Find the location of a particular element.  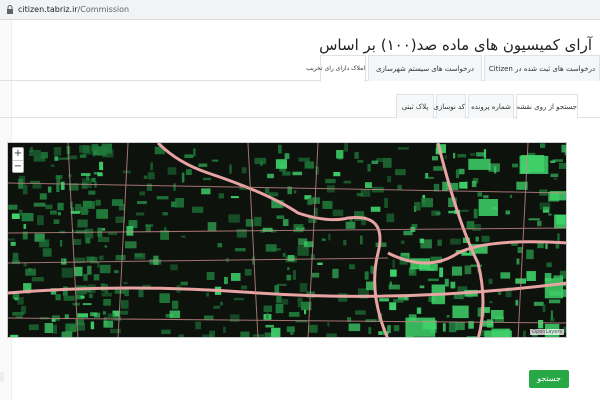

tab-citizen-requests: درخواست های ثبت شده در Citizen is located at coordinates (542, 68).